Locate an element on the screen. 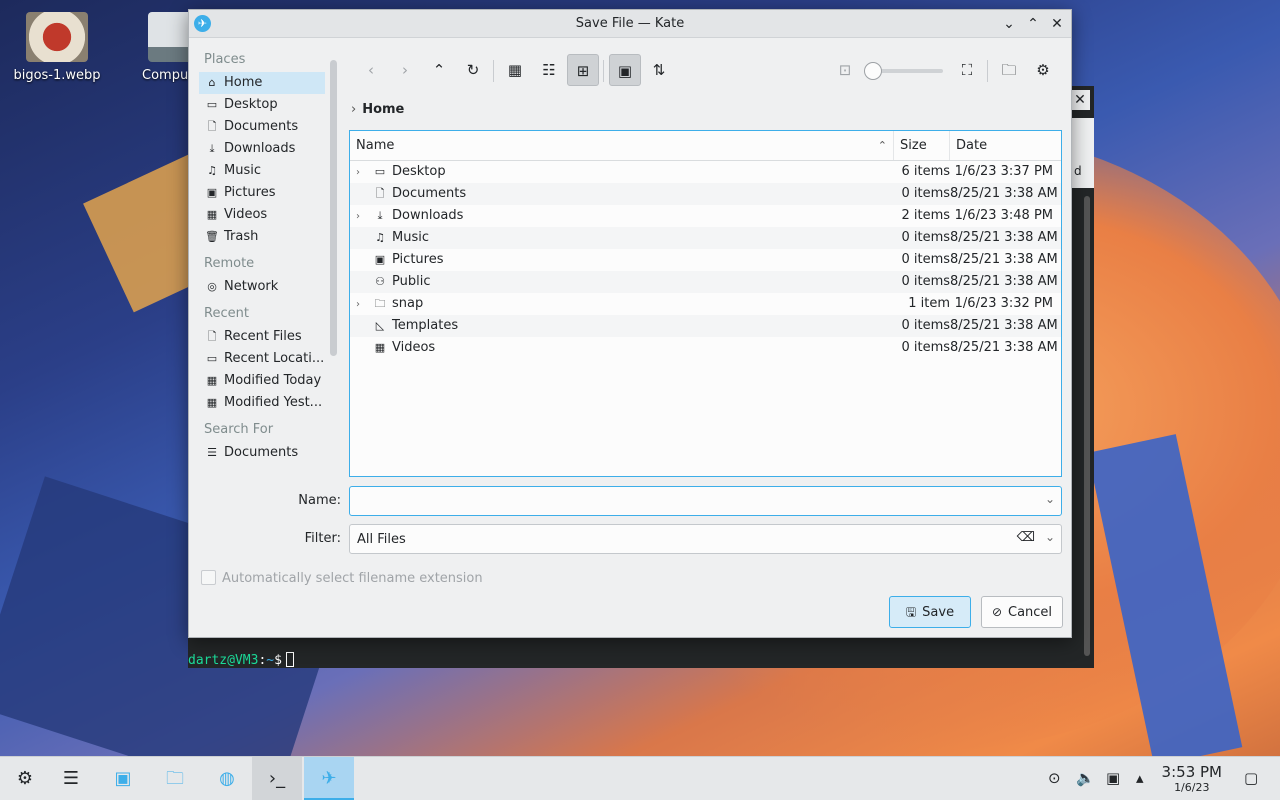  expand-tray-icon: ▴ is located at coordinates (1140, 778).